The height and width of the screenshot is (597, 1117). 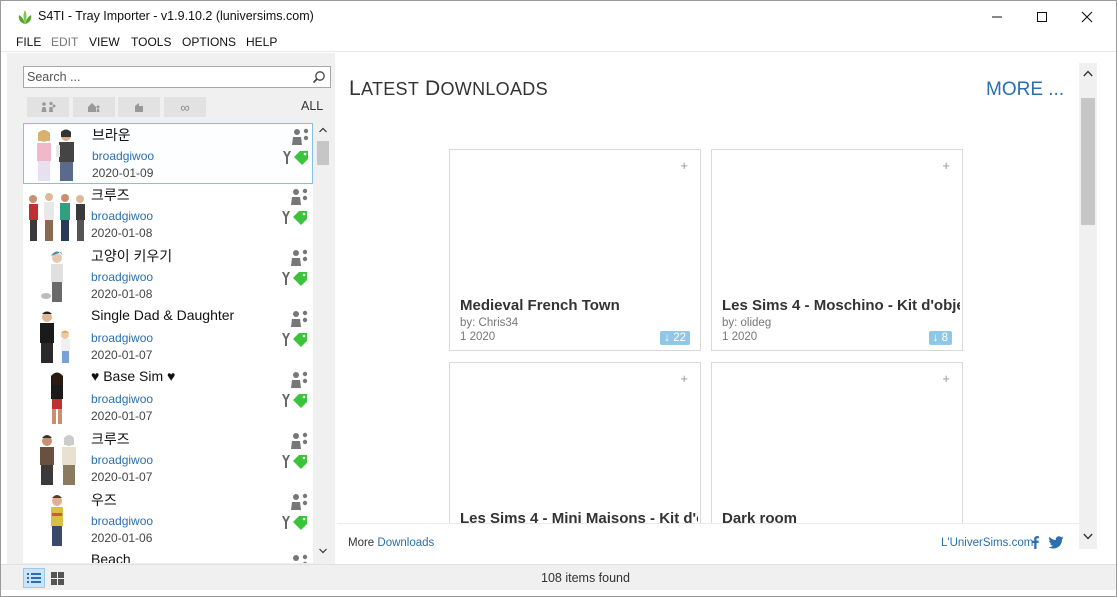 I want to click on filter-all-label: ALL, so click(x=312, y=106).